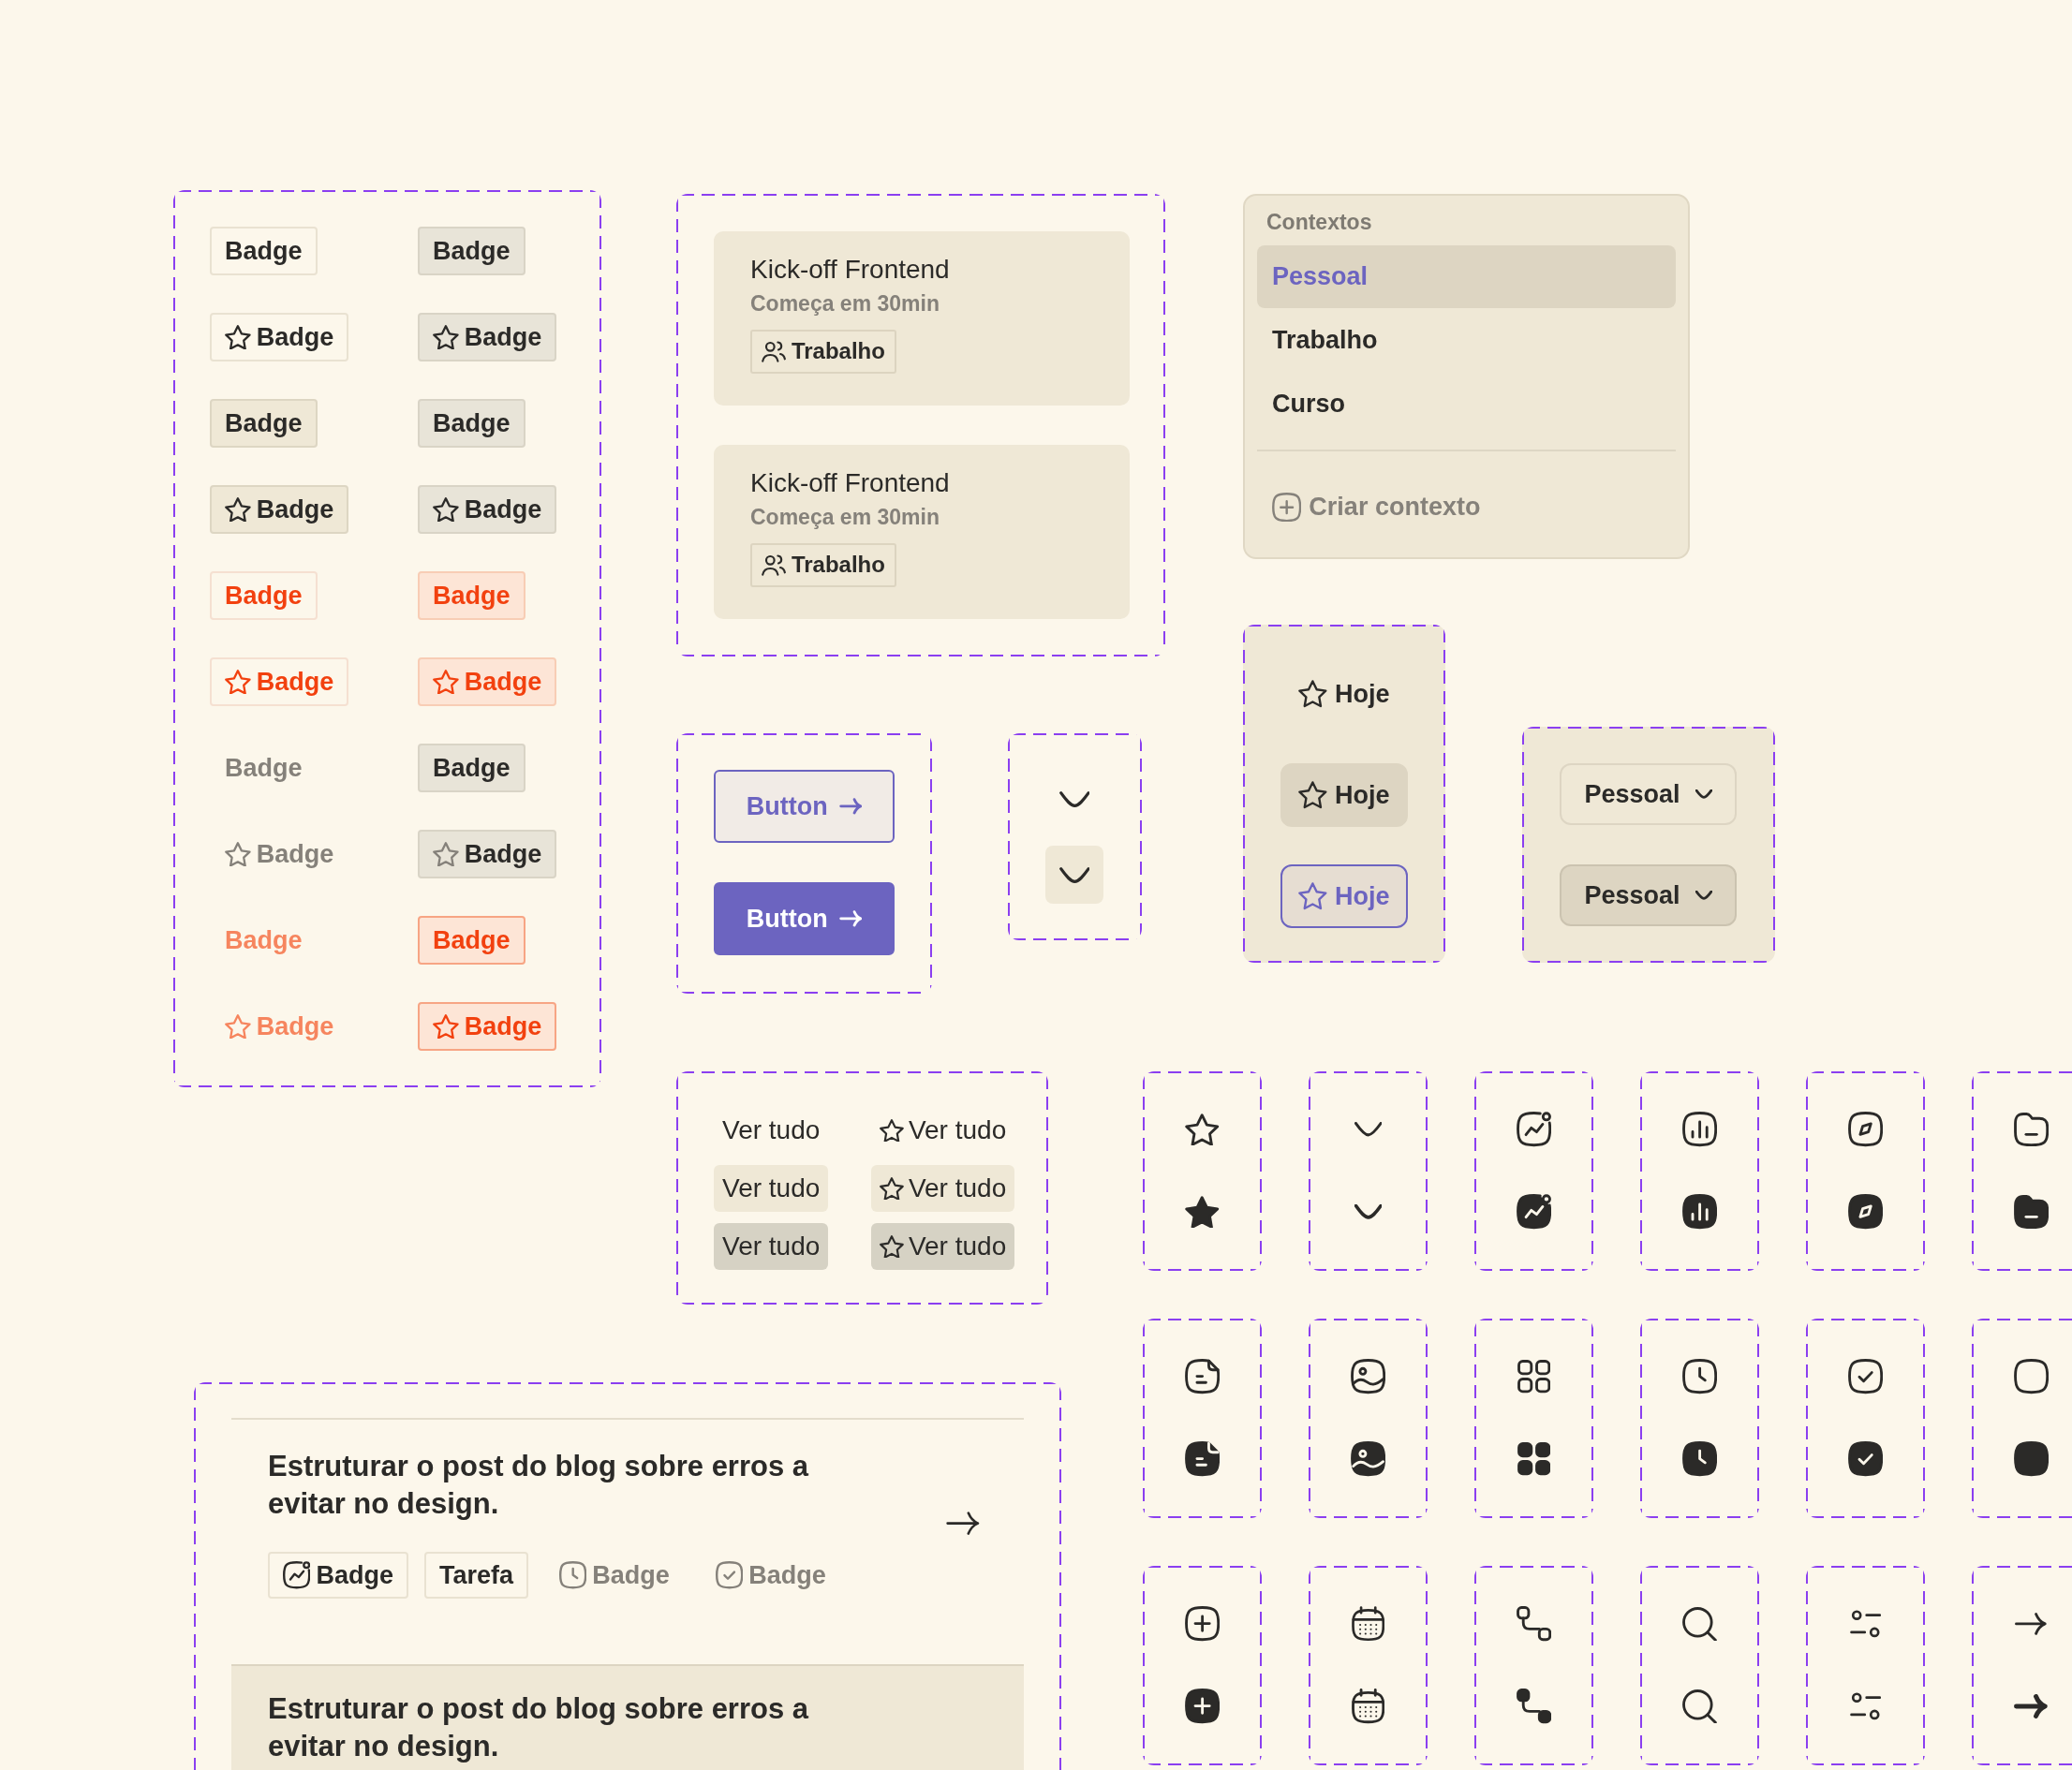 Image resolution: width=2072 pixels, height=1770 pixels. What do you see at coordinates (475, 1576) in the screenshot?
I see `badge: Tarefa` at bounding box center [475, 1576].